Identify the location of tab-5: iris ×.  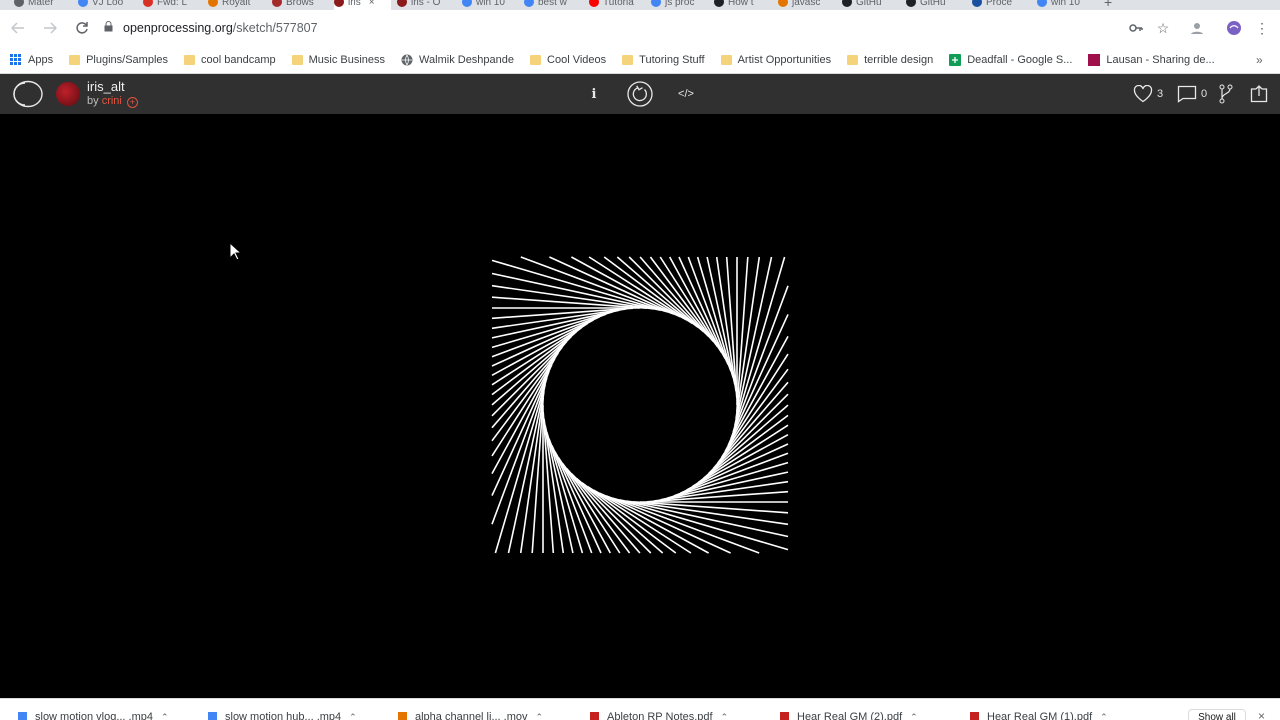
(362, 5).